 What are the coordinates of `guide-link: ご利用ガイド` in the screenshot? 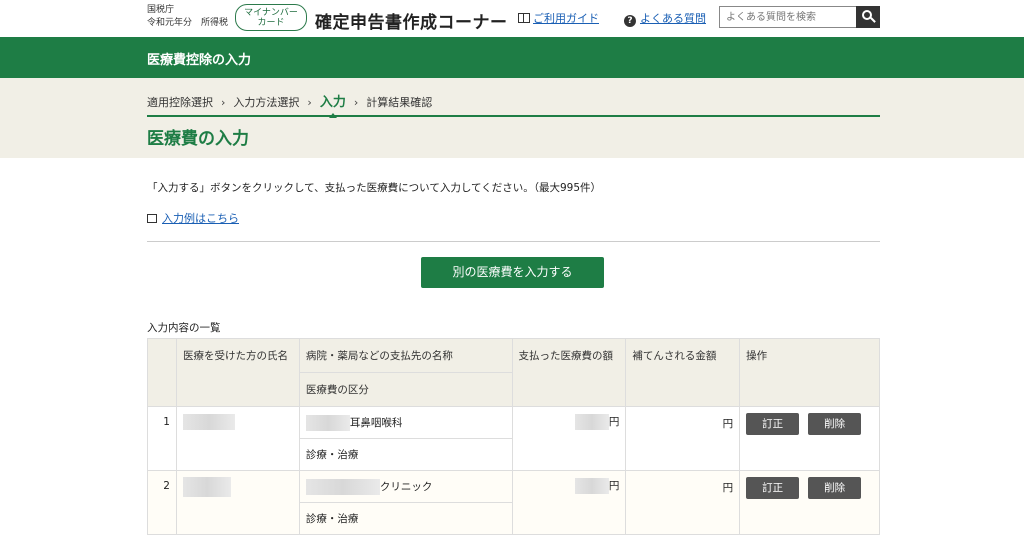 It's located at (558, 18).